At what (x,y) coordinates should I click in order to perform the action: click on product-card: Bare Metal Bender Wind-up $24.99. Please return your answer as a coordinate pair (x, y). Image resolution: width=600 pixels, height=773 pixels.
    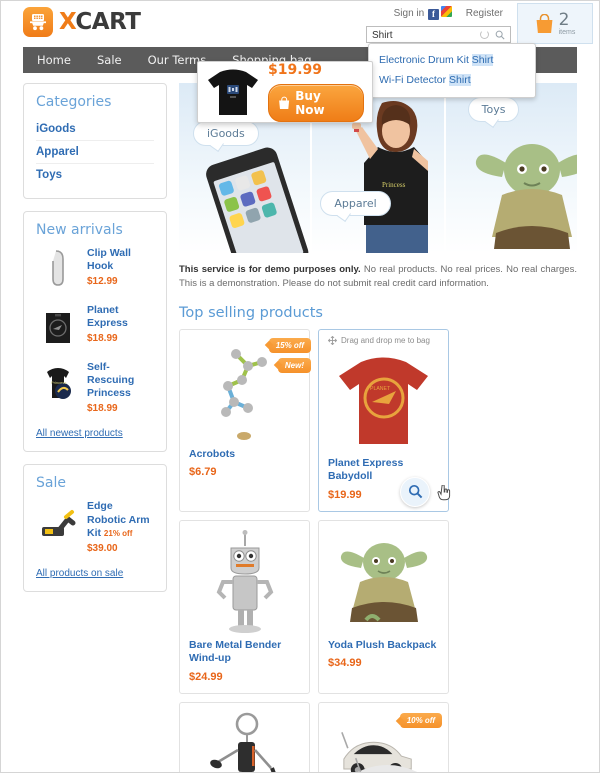
    Looking at the image, I should click on (244, 607).